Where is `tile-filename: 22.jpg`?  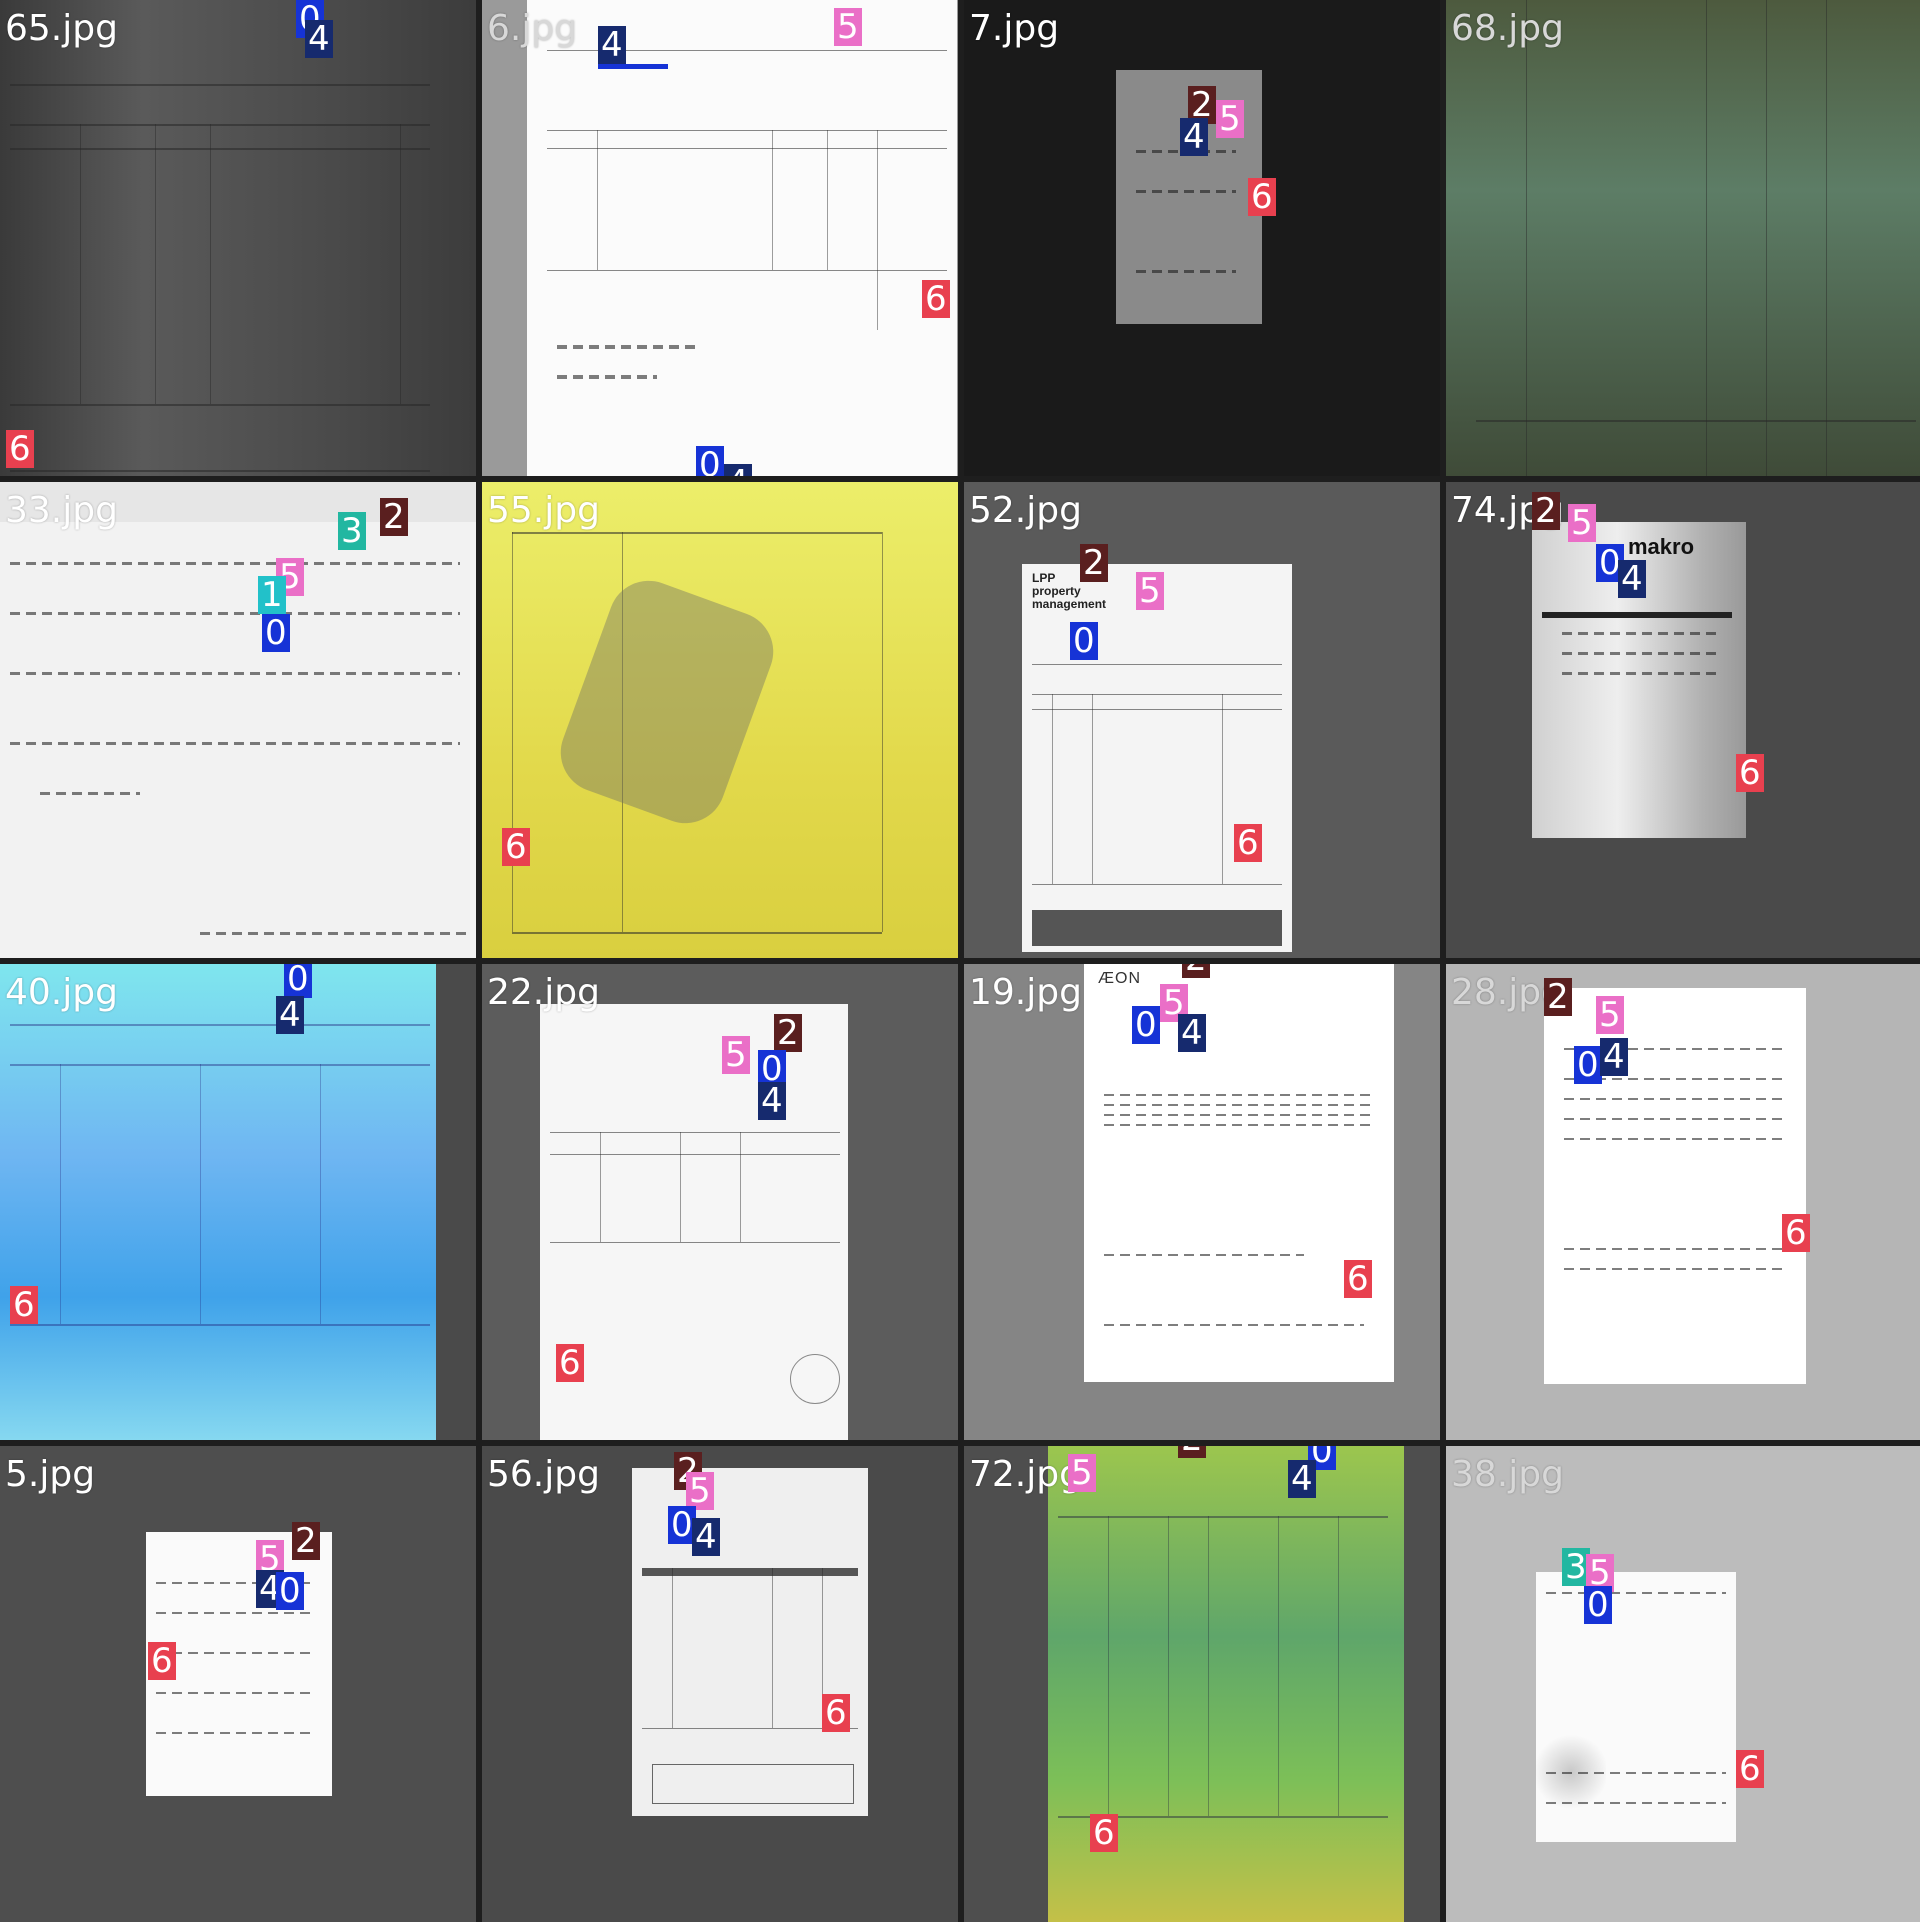 tile-filename: 22.jpg is located at coordinates (543, 992).